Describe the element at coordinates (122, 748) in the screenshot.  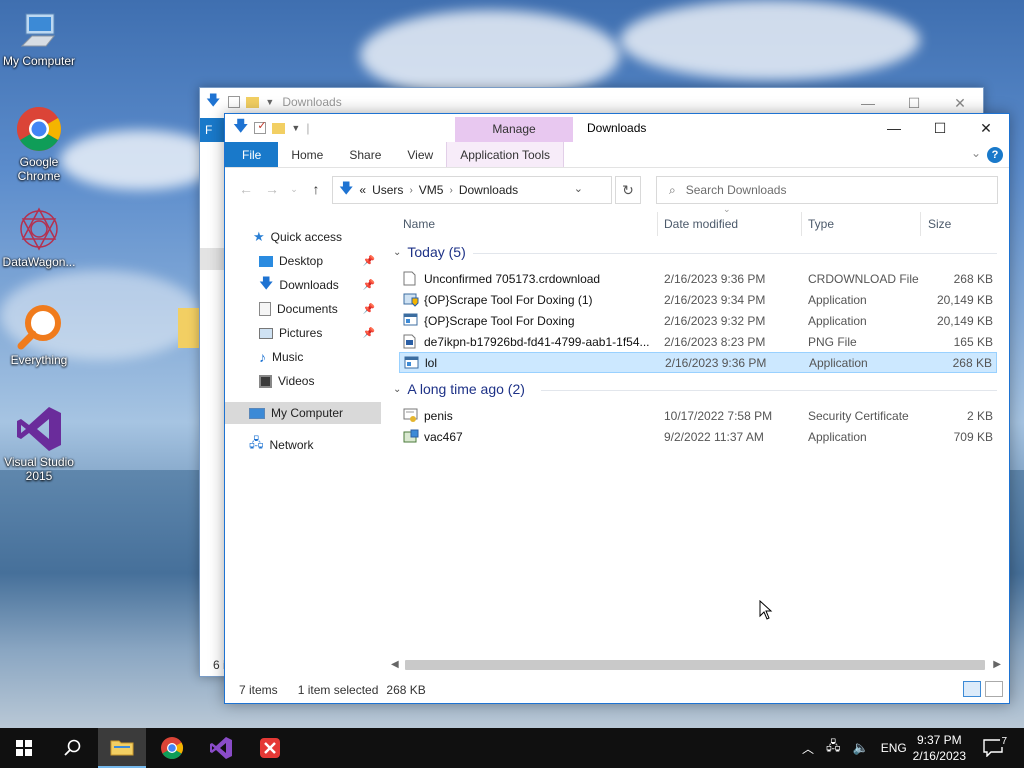
I see `taskbar-file-explorer` at that location.